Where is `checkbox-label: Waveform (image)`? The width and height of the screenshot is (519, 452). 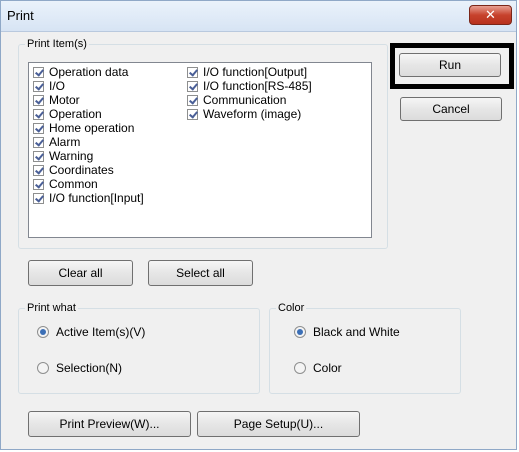
checkbox-label: Waveform (image) is located at coordinates (252, 114).